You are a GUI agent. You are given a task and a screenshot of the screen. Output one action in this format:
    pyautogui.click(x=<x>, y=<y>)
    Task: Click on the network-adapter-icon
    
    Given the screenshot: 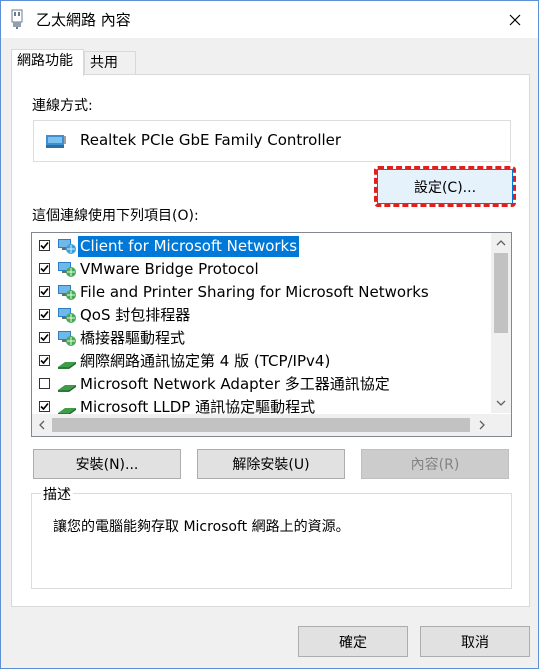 What is the action you would take?
    pyautogui.click(x=17, y=19)
    